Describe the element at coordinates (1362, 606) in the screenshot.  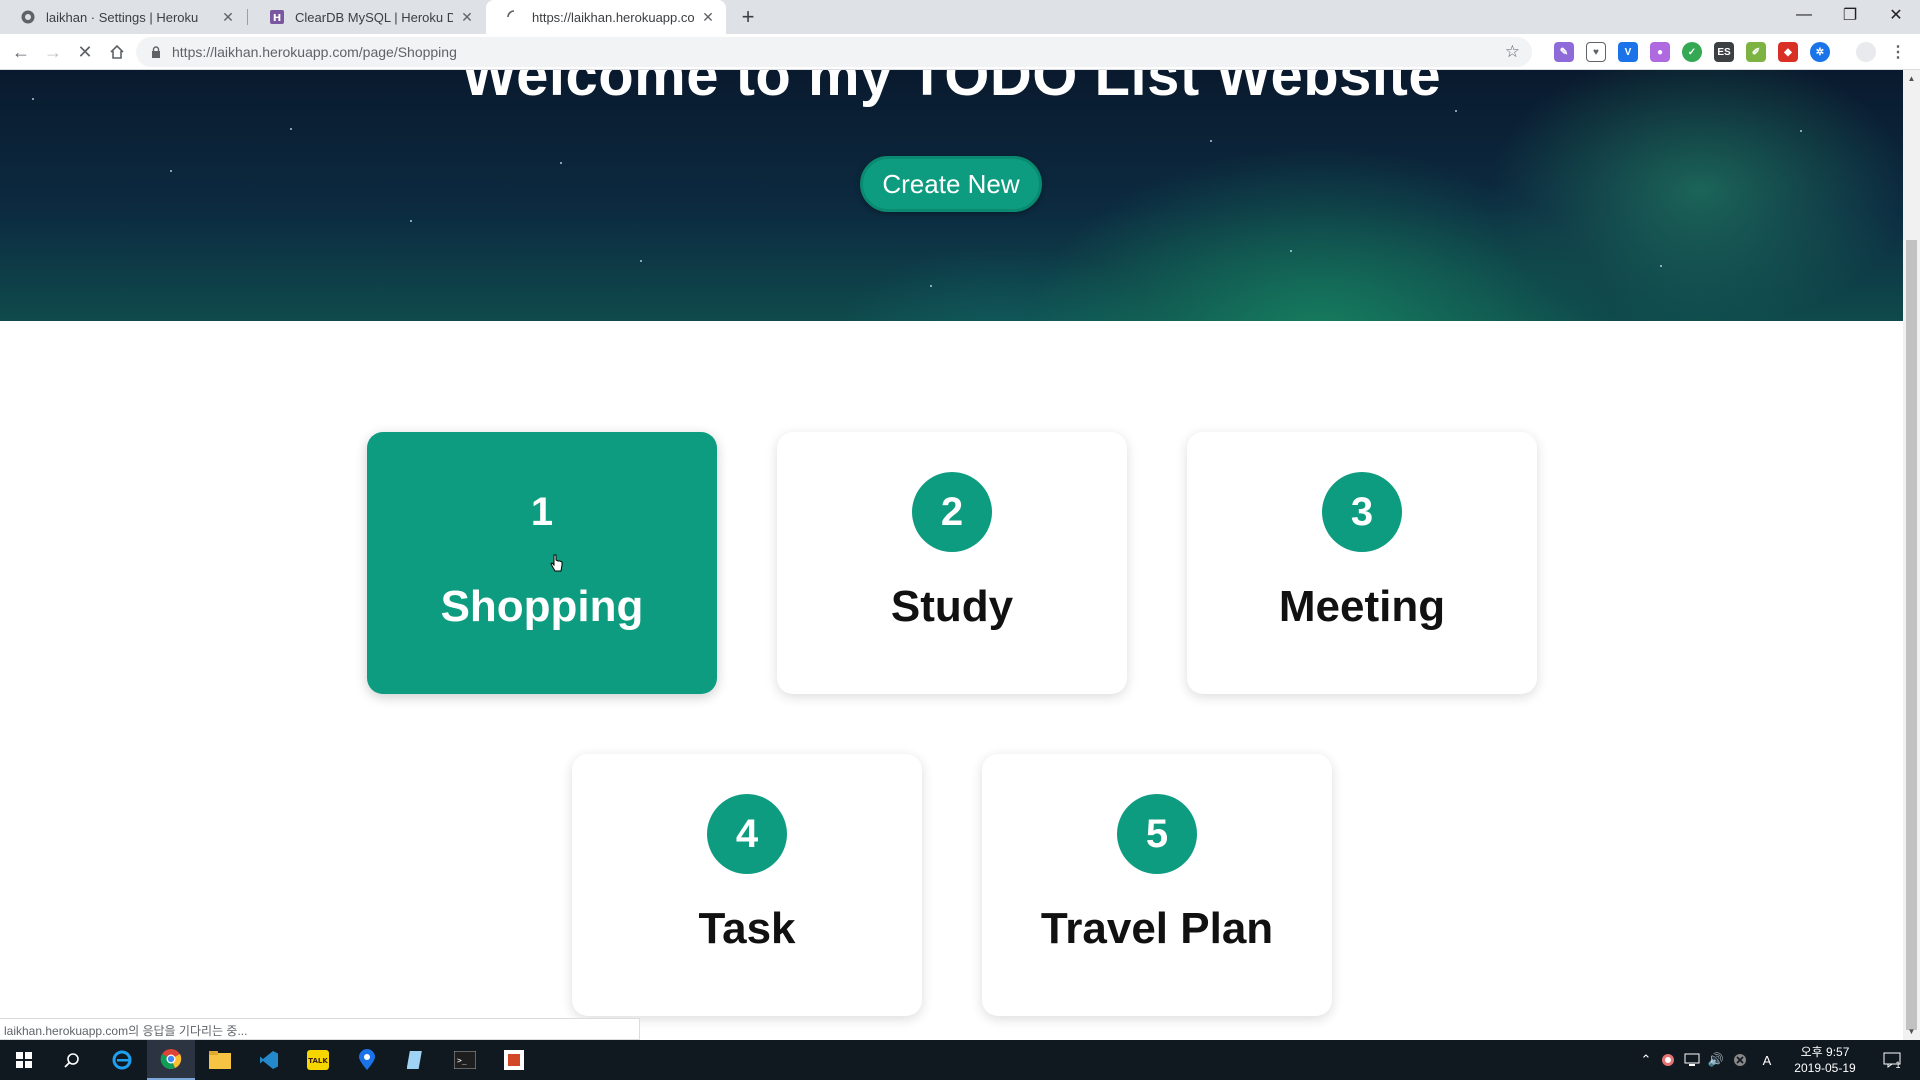
I see `list-name: Meeting` at that location.